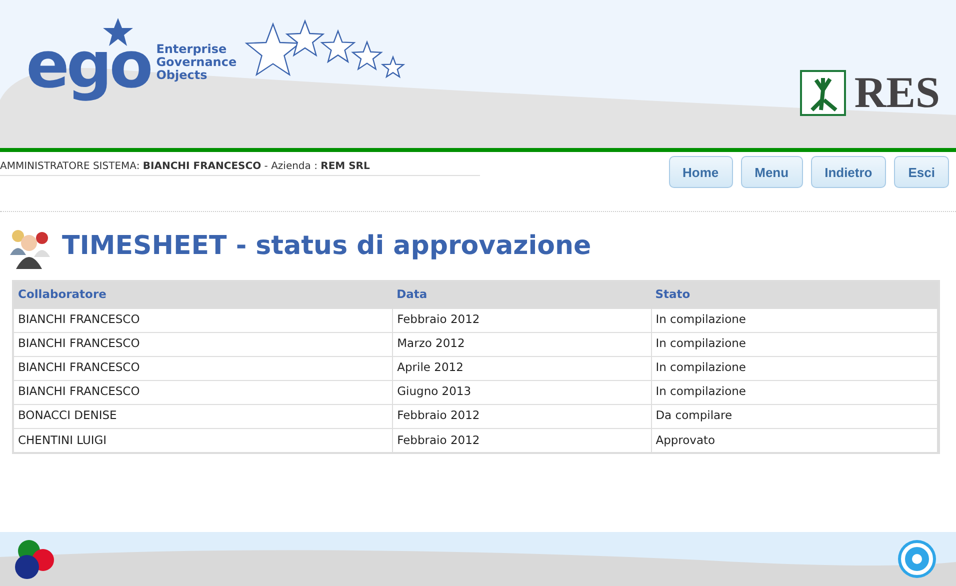 The height and width of the screenshot is (586, 956). I want to click on table-cell: Approvato, so click(794, 440).